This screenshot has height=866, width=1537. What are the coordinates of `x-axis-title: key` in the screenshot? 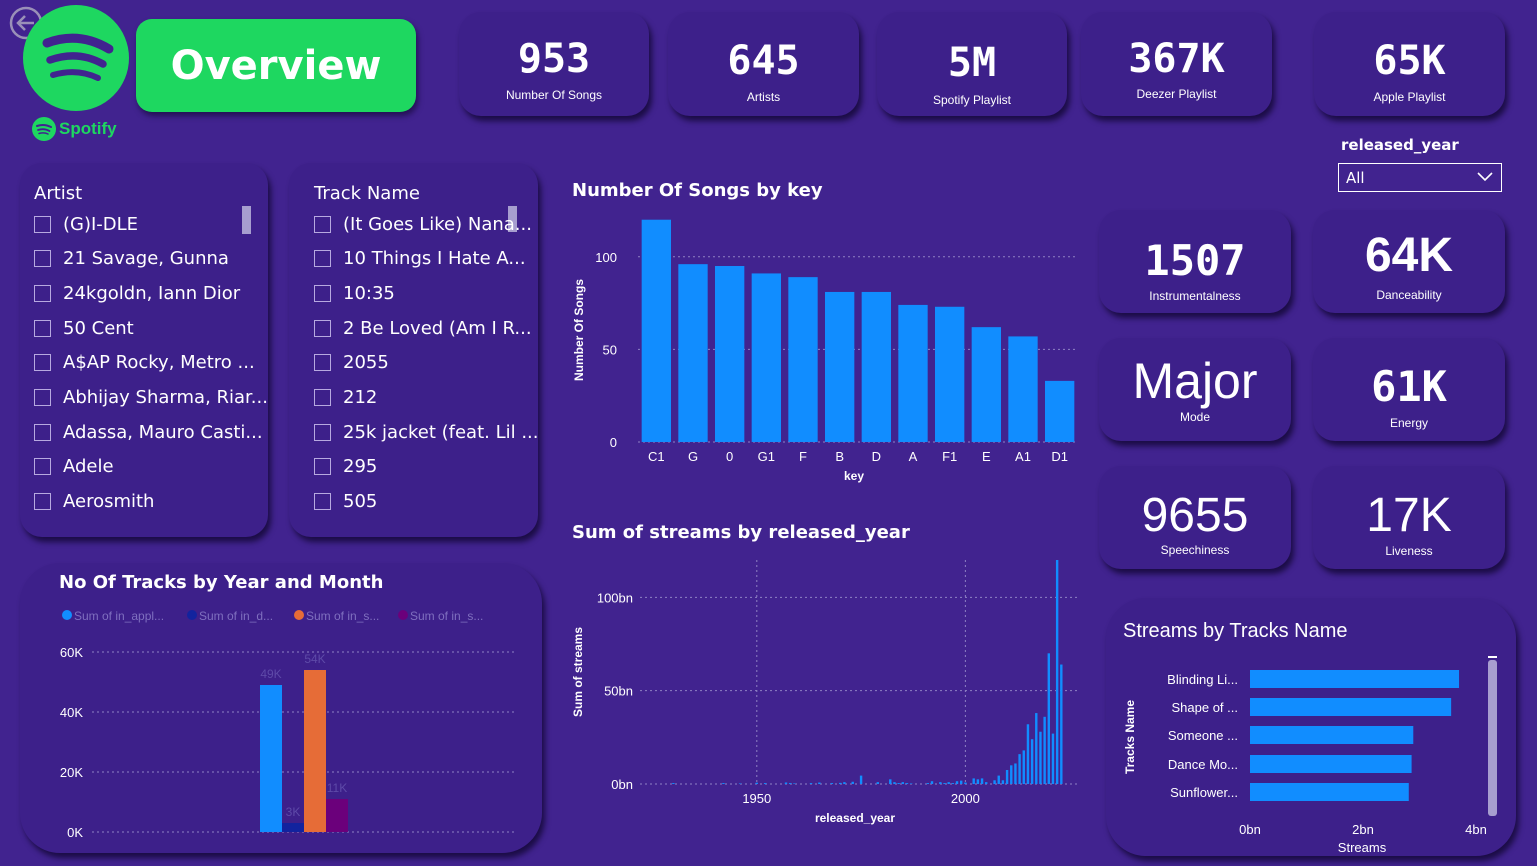 It's located at (854, 476).